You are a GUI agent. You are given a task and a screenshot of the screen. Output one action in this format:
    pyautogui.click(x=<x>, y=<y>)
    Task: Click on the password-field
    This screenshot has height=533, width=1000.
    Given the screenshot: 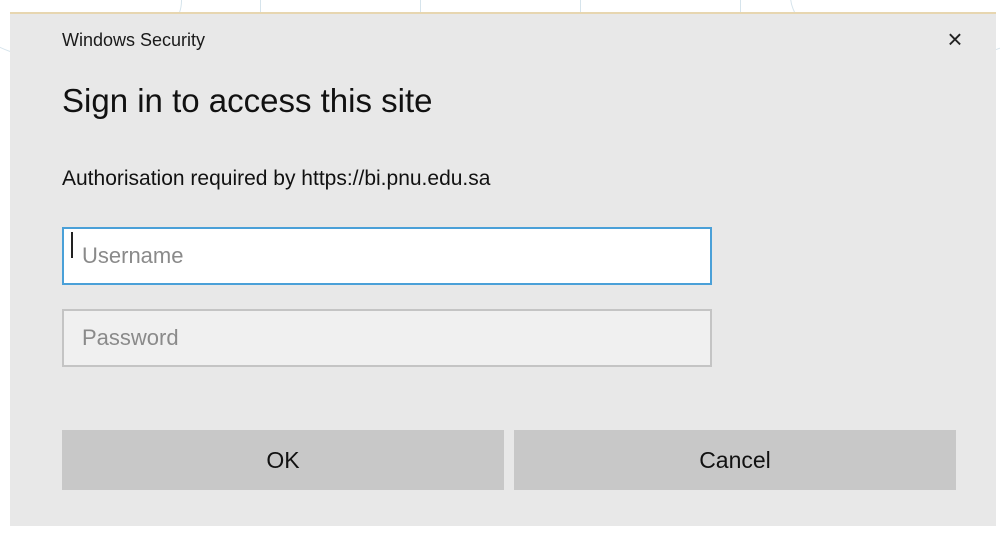 What is the action you would take?
    pyautogui.click(x=387, y=338)
    